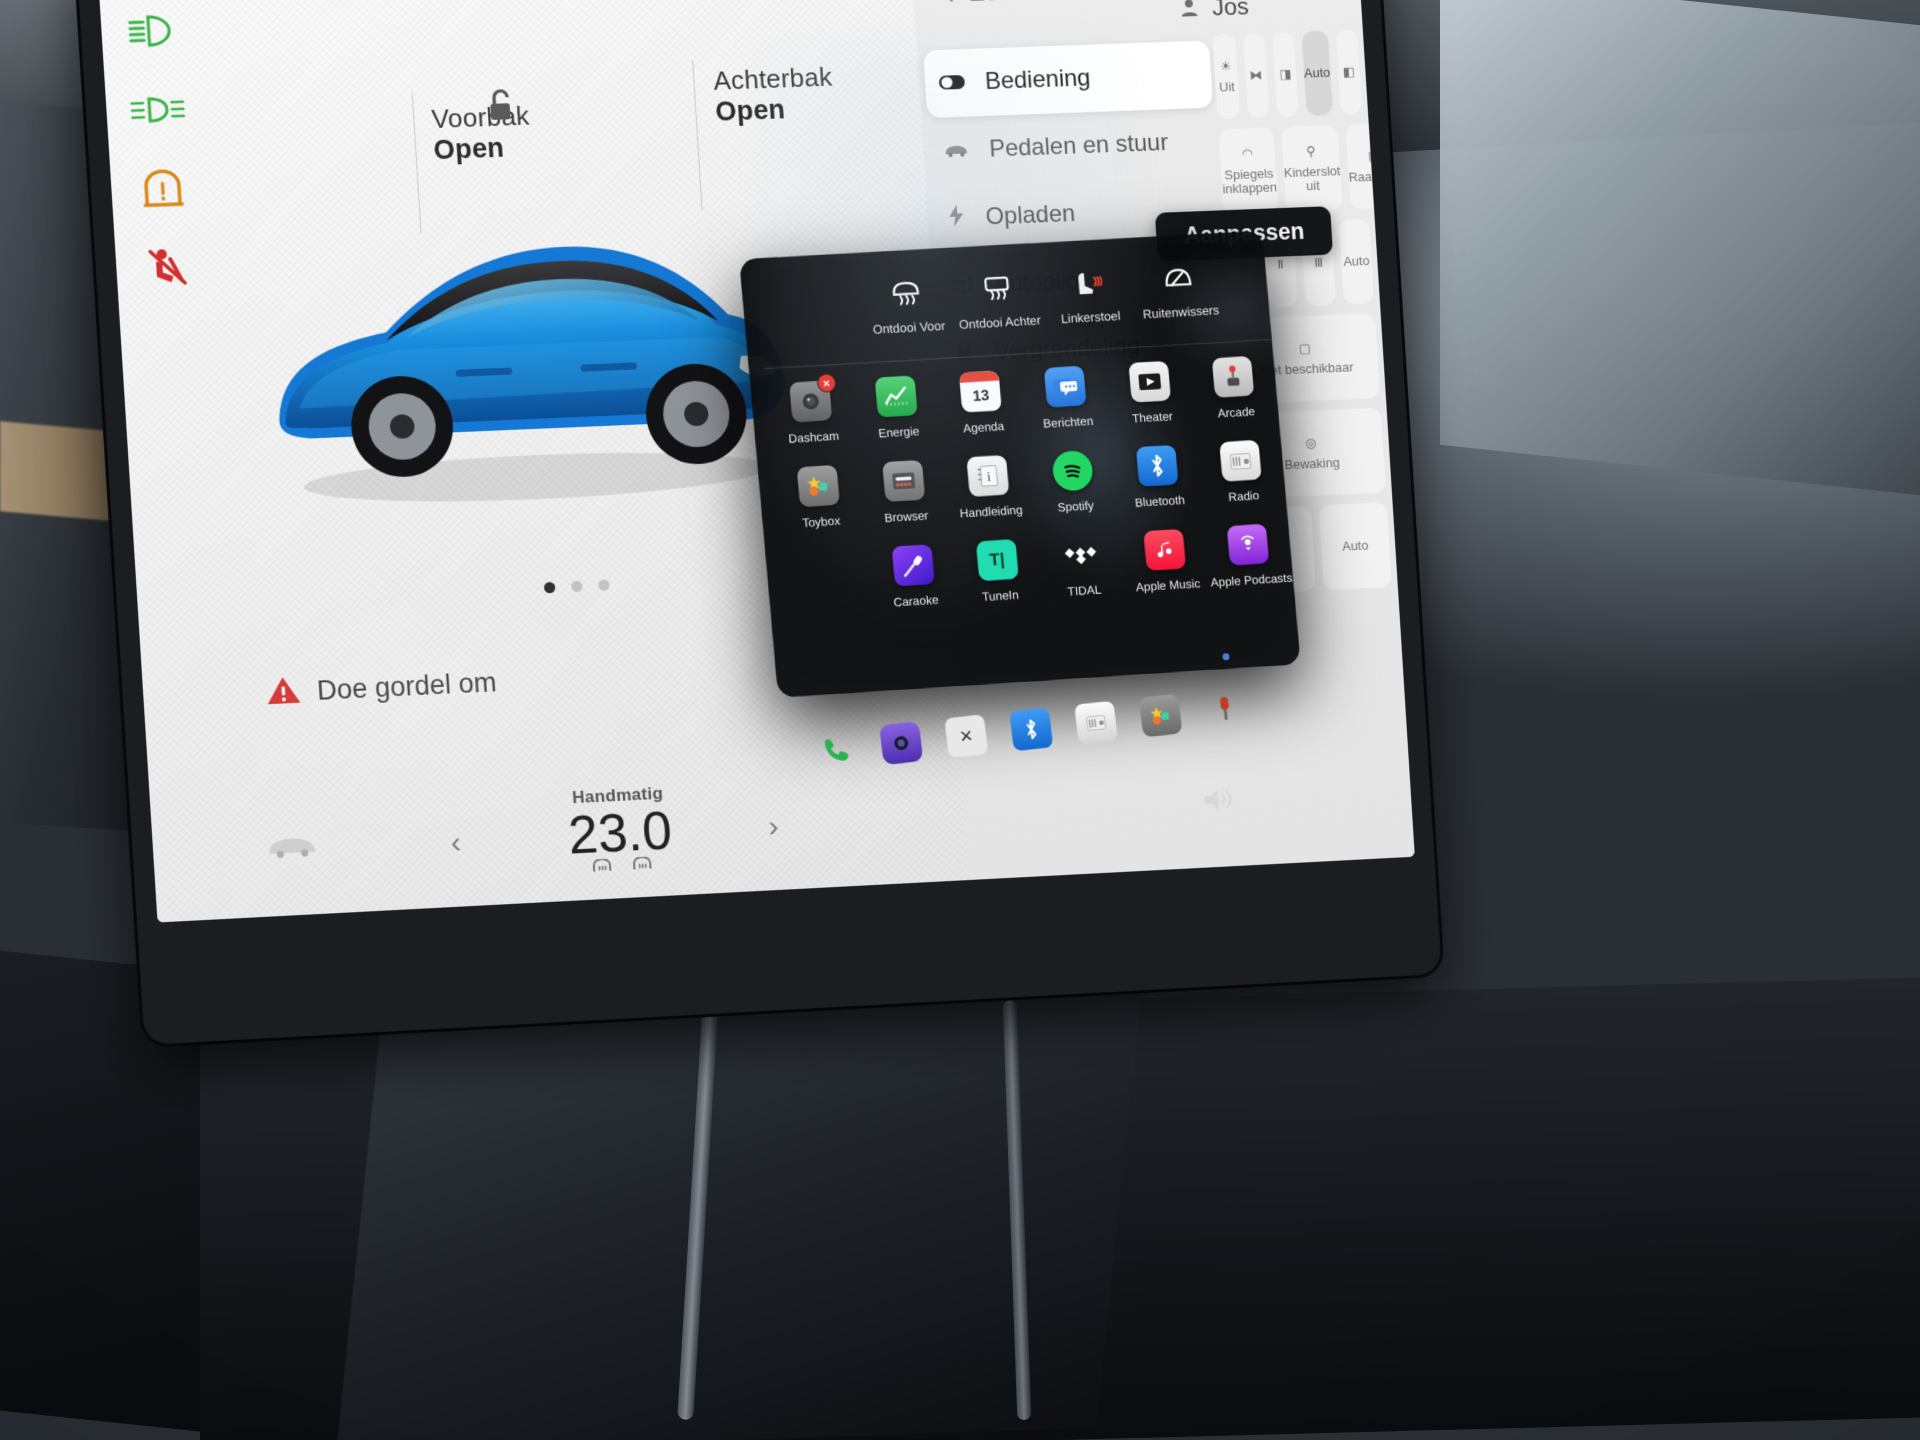 This screenshot has width=1920, height=1440. I want to click on sidebar-item-pedalen-en-stuur: Pedalen en stuur, so click(1073, 147).